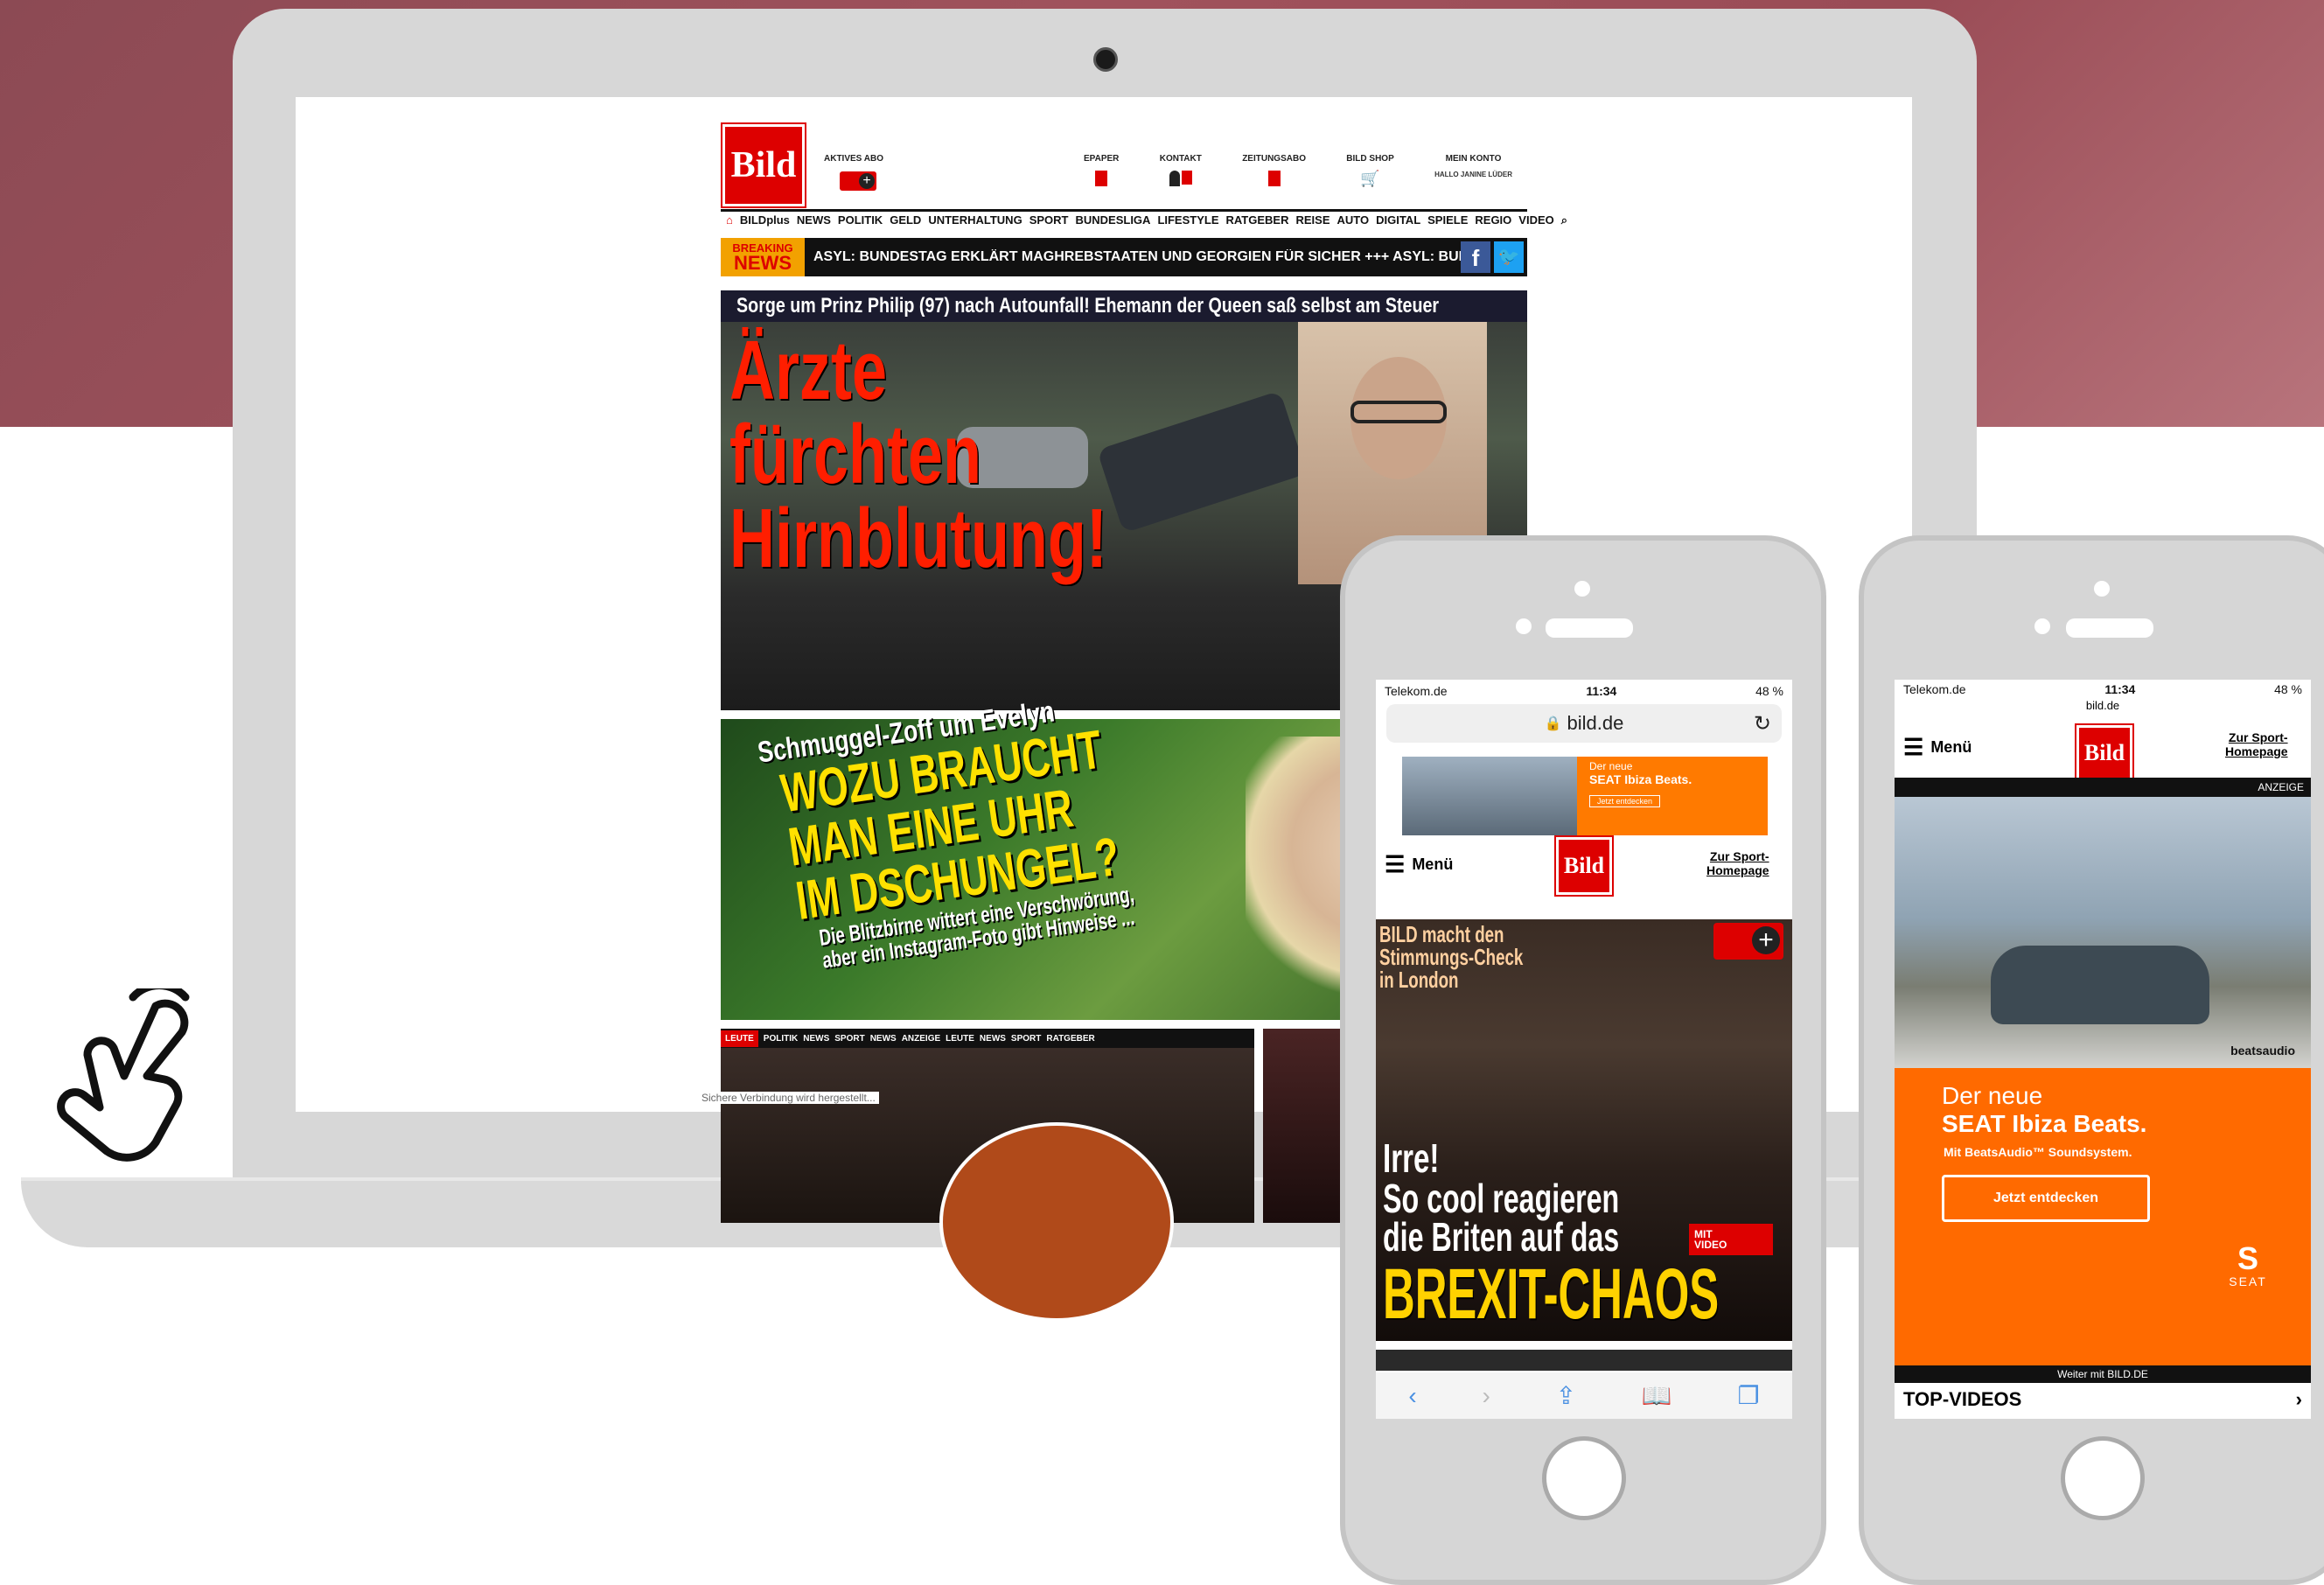 Image resolution: width=2324 pixels, height=1585 pixels. What do you see at coordinates (1473, 176) in the screenshot?
I see `topnav-mein-konto: MEIN KONTO HALLO JANINE LÜDER` at bounding box center [1473, 176].